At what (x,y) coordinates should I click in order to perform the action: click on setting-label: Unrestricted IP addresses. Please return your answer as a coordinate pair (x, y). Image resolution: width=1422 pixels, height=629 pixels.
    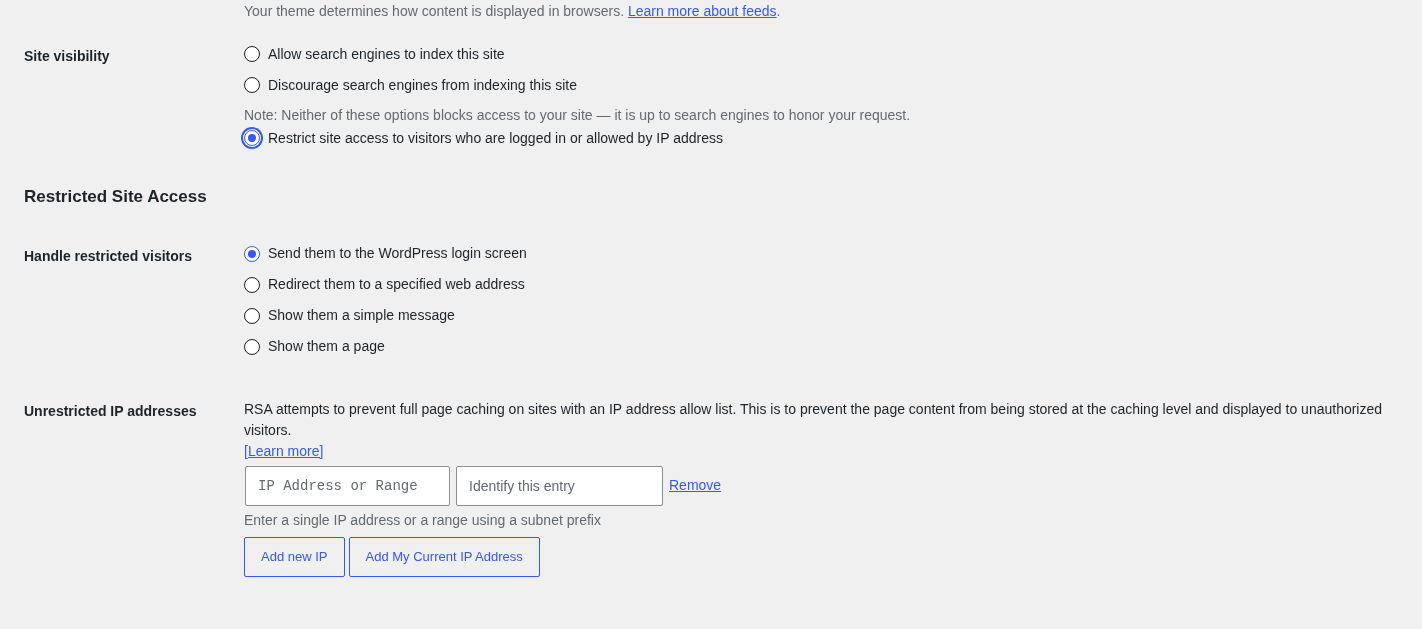
    Looking at the image, I should click on (110, 410).